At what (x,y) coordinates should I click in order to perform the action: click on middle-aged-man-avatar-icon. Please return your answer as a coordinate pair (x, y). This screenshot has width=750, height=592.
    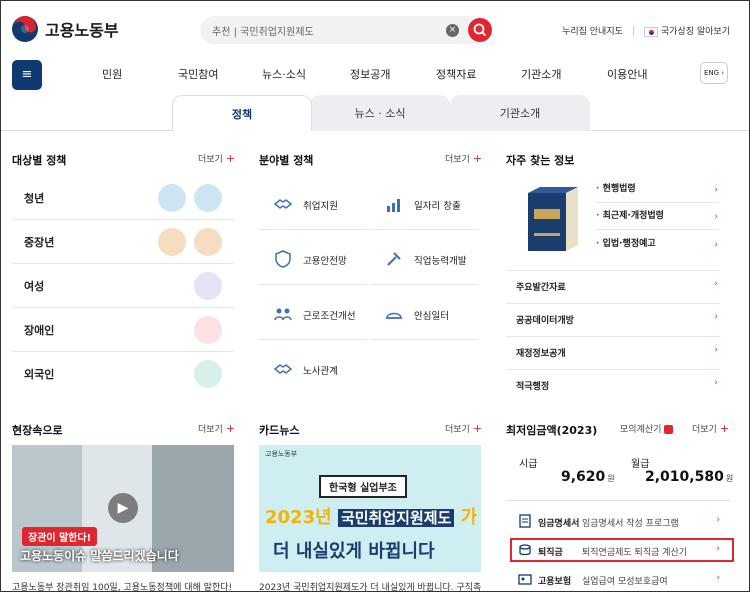
    Looking at the image, I should click on (208, 242).